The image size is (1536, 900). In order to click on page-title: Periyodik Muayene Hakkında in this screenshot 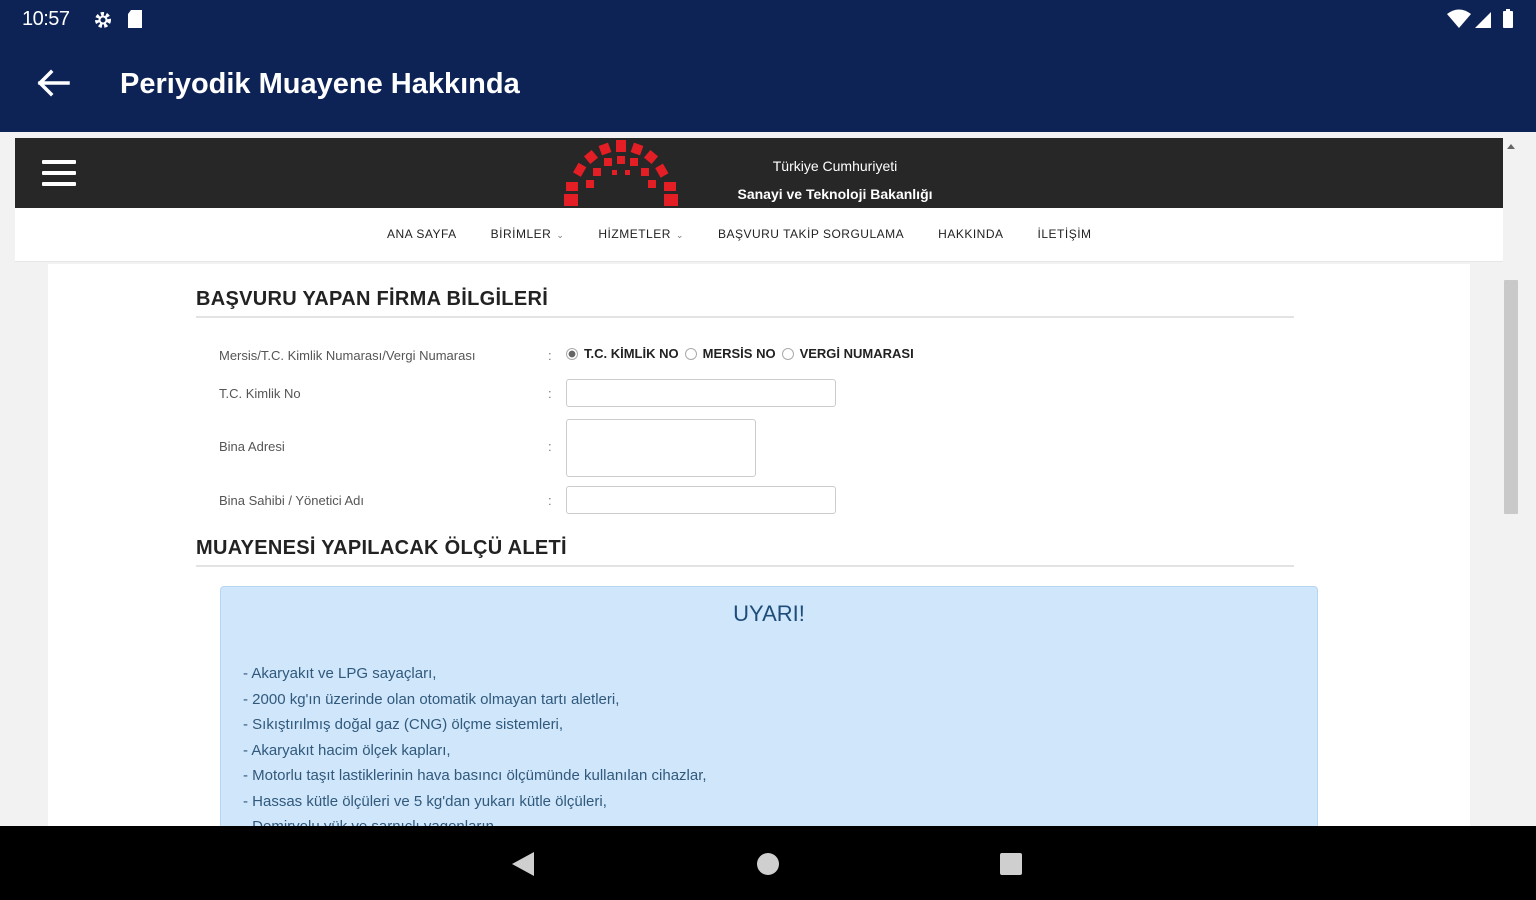, I will do `click(320, 84)`.